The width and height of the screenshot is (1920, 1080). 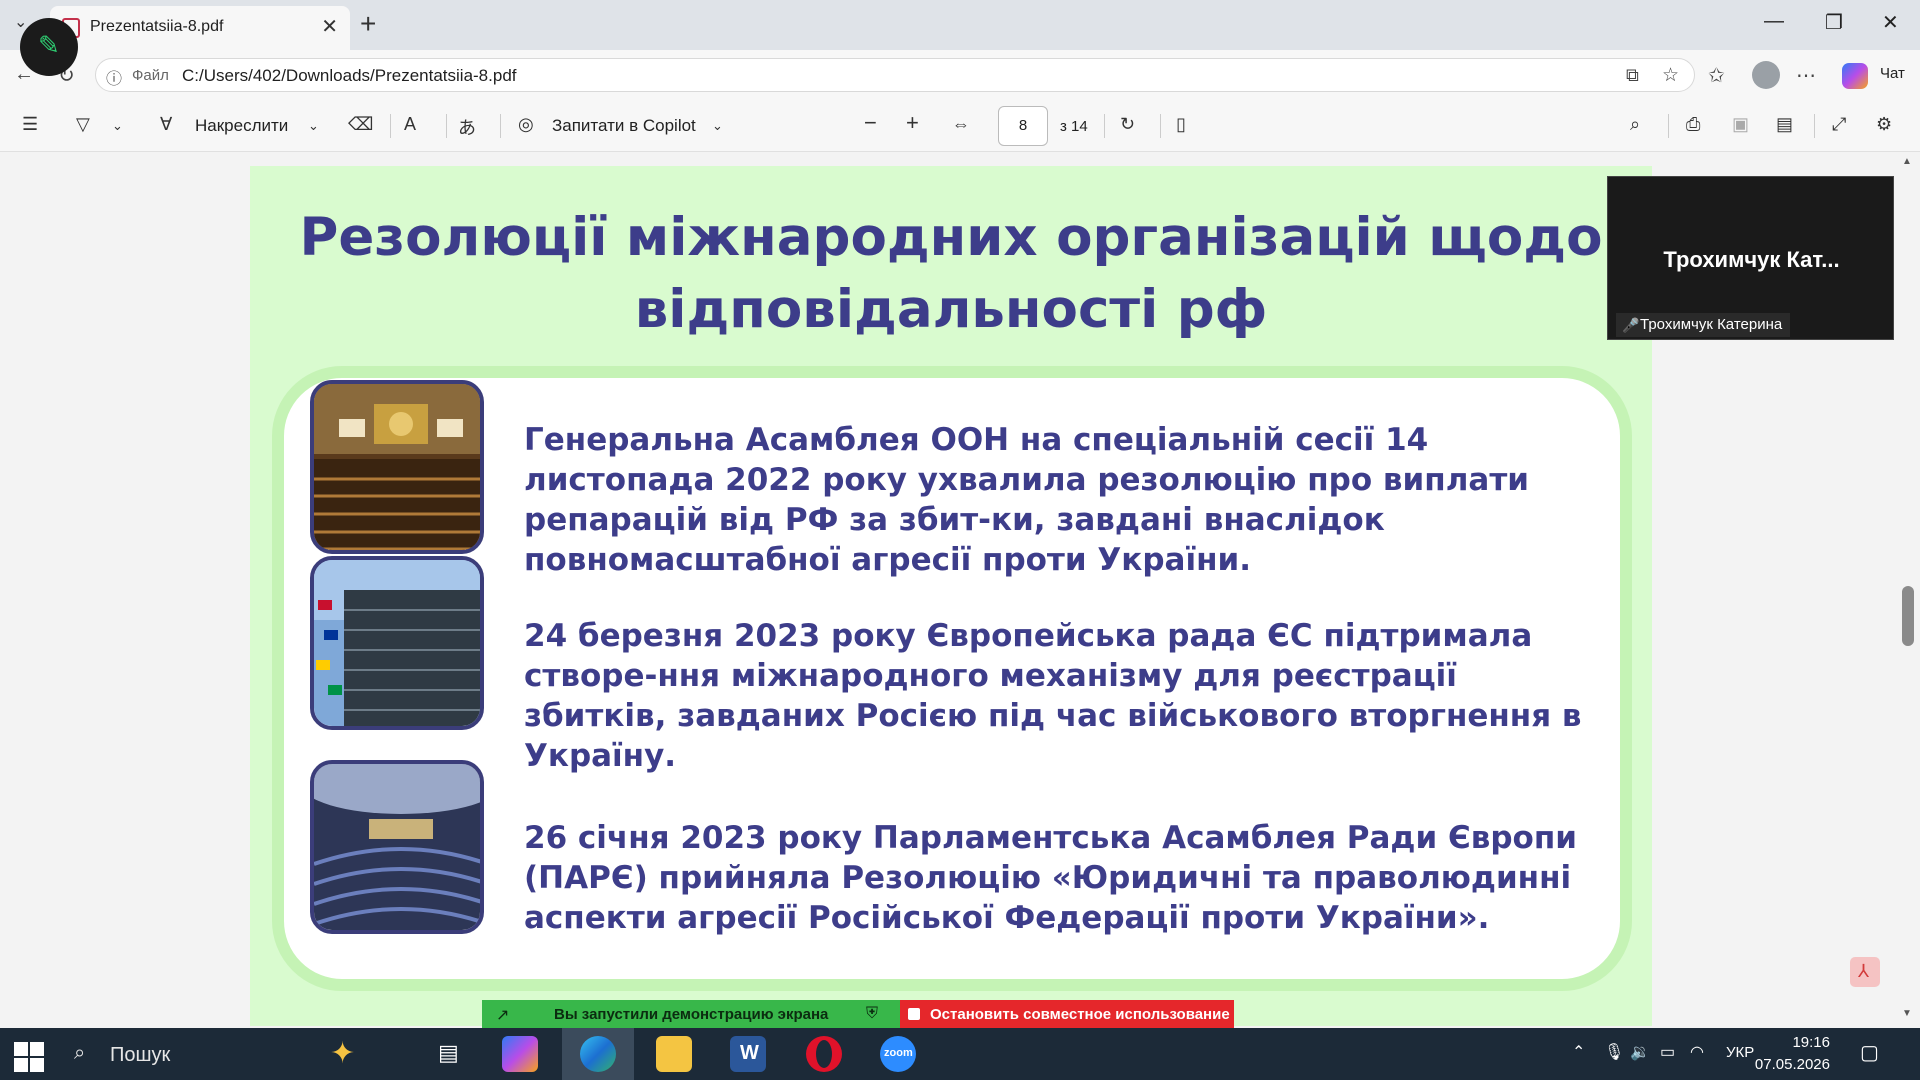 I want to click on notifications-icon: ▢, so click(x=1869, y=1052).